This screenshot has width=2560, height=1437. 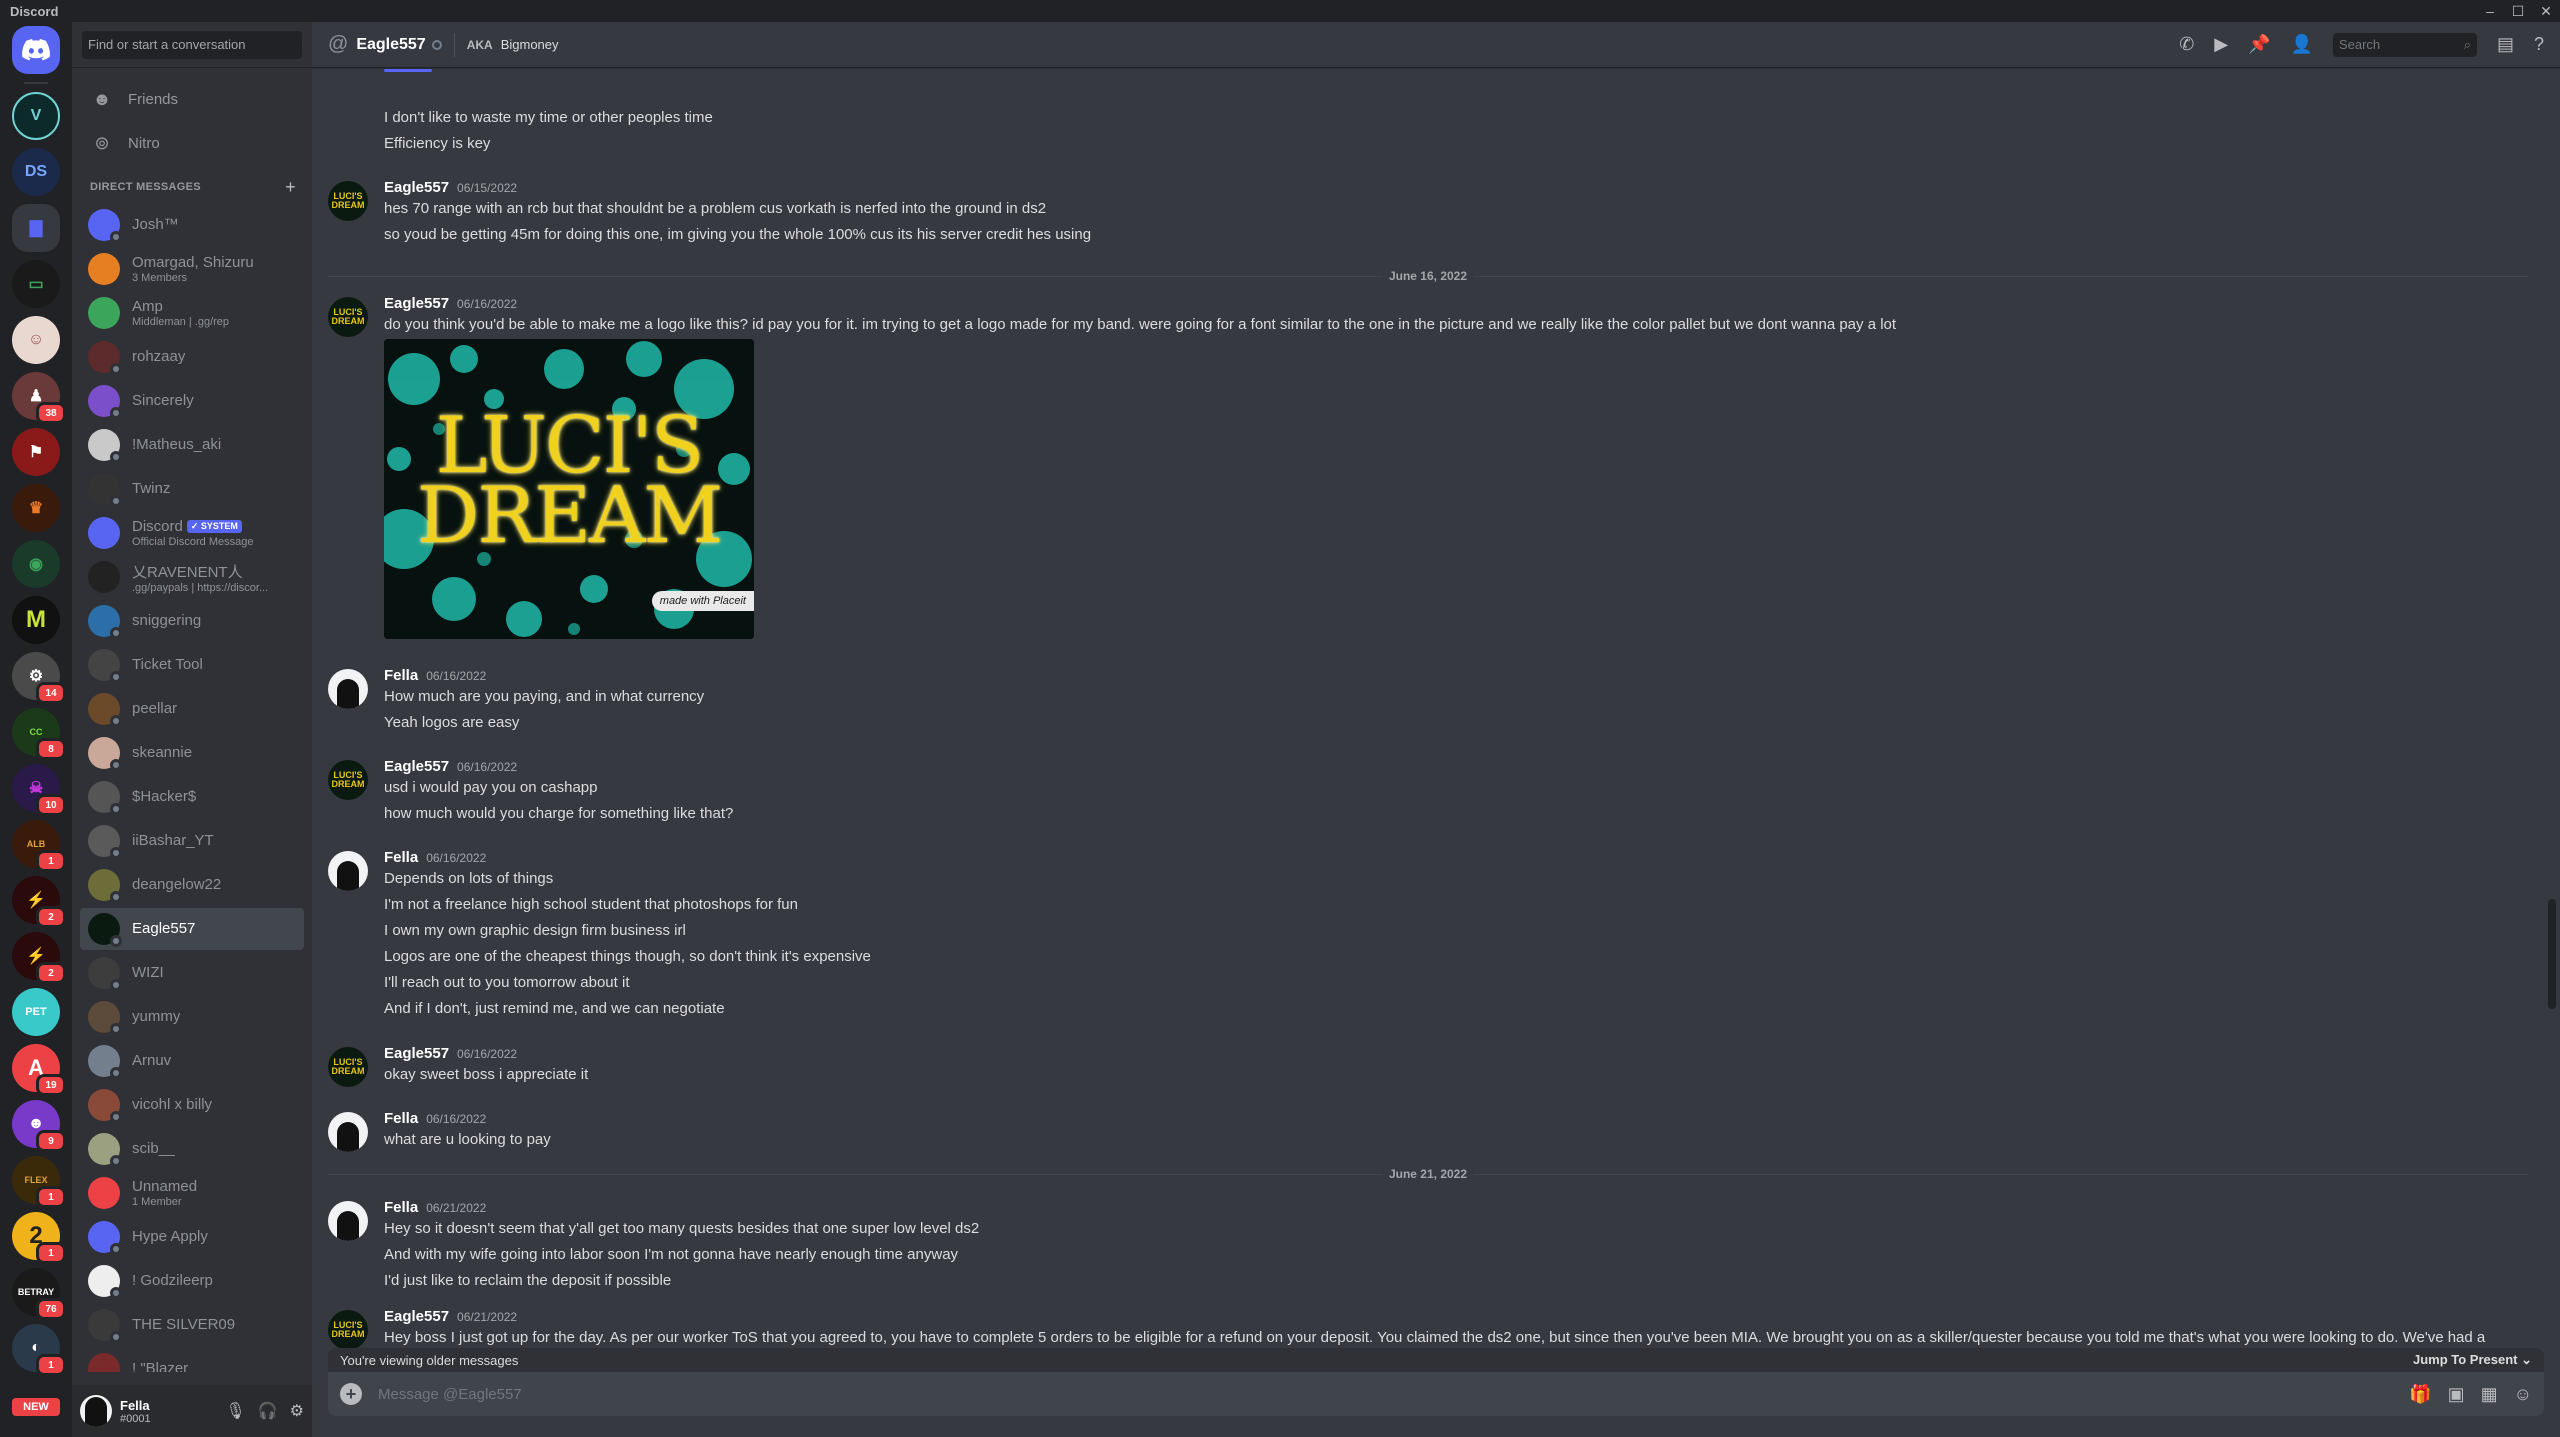 I want to click on help-icon: ?, so click(x=2539, y=44).